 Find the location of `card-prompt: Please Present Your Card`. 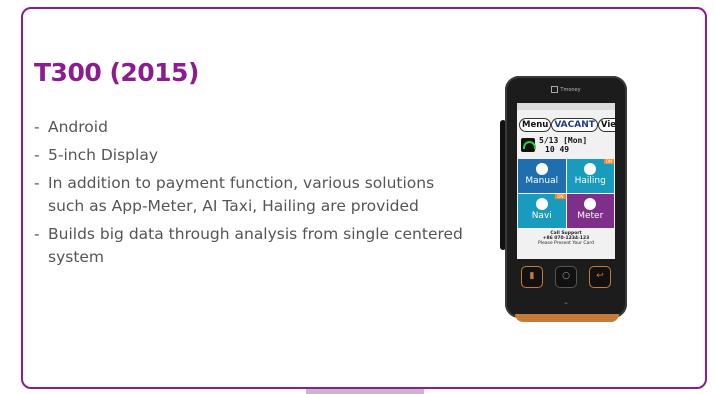

card-prompt: Please Present Your Card is located at coordinates (566, 243).